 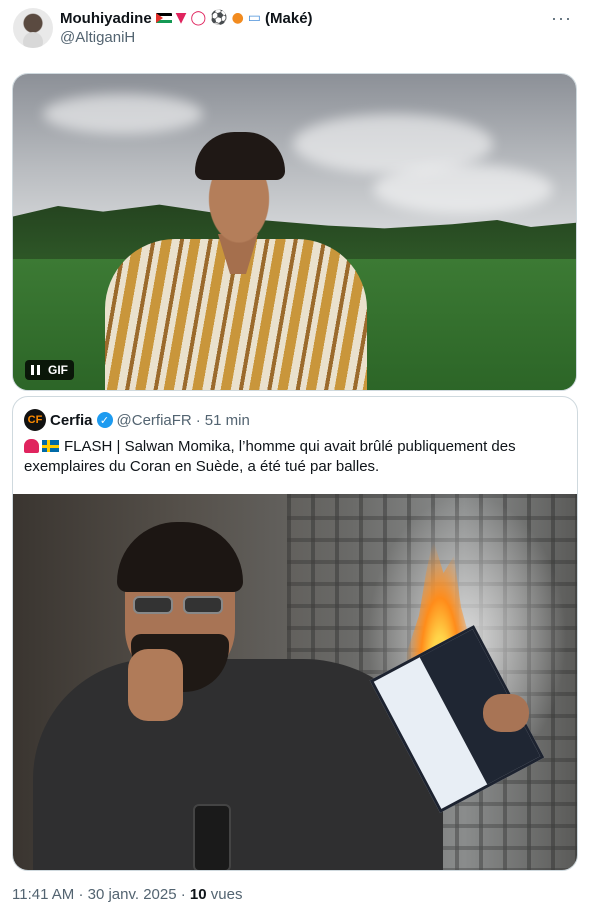 I want to click on laptop-icon: ▭, so click(x=254, y=18).